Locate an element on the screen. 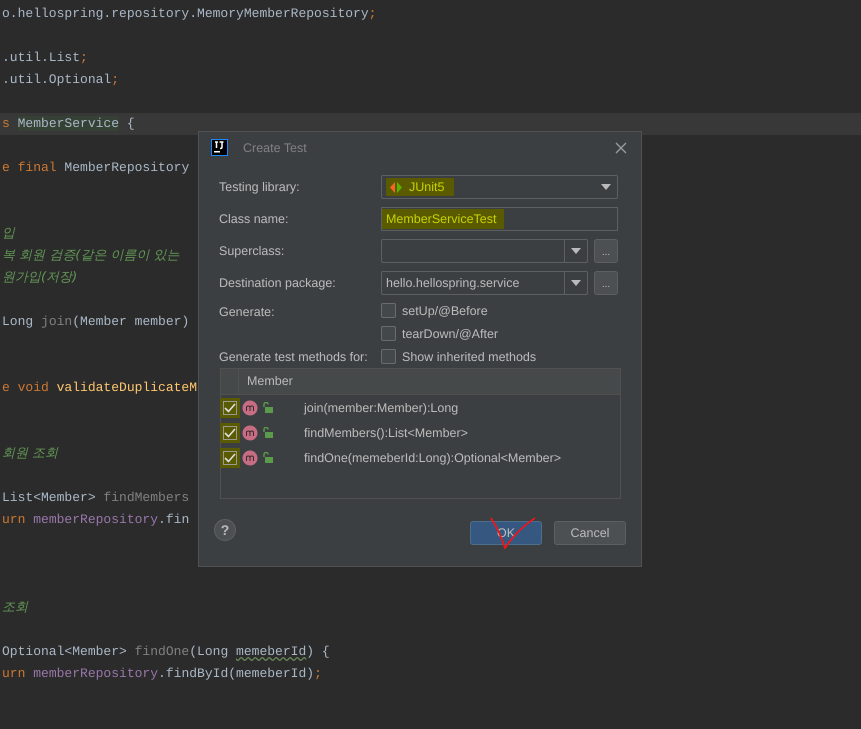  code-token: s is located at coordinates (6, 123).